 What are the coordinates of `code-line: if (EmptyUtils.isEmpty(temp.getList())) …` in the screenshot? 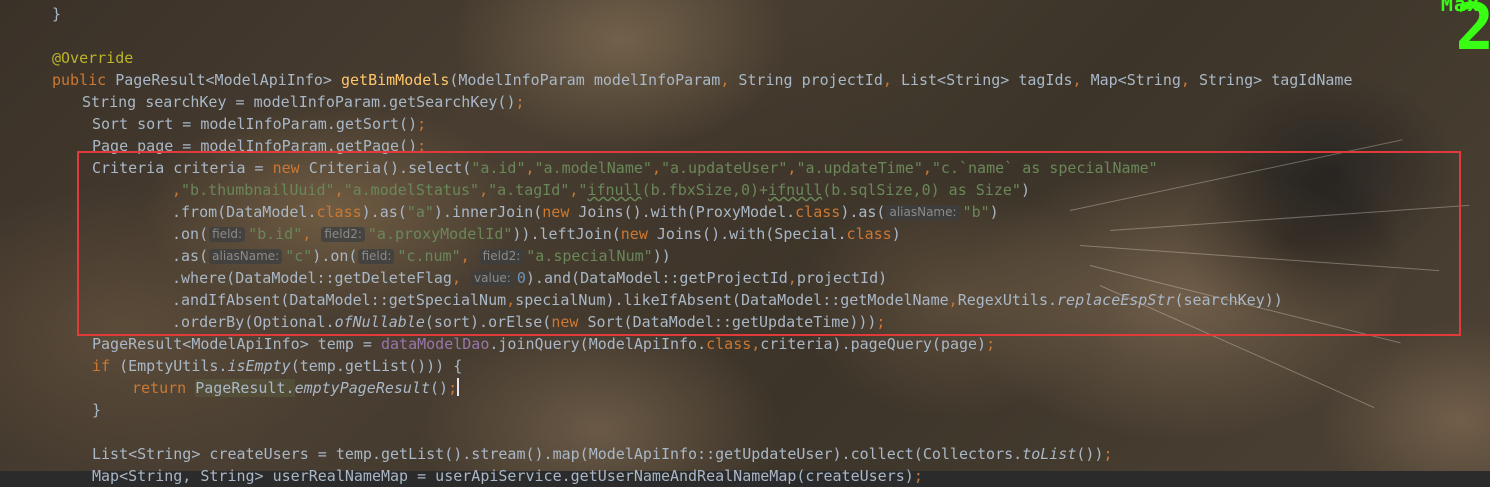 It's located at (277, 366).